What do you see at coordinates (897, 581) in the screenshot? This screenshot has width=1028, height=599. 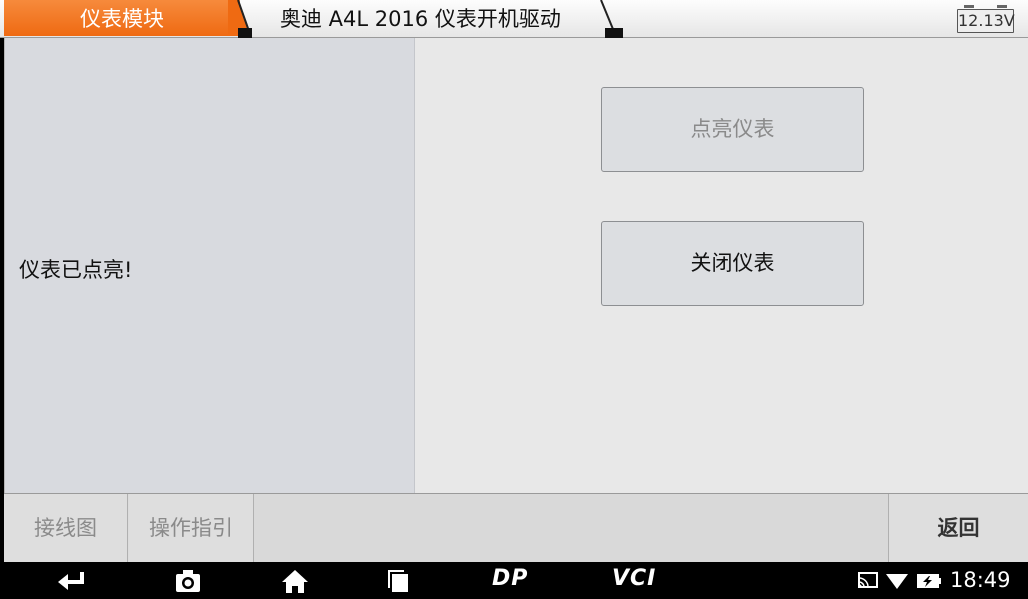 I see `wifi-icon` at bounding box center [897, 581].